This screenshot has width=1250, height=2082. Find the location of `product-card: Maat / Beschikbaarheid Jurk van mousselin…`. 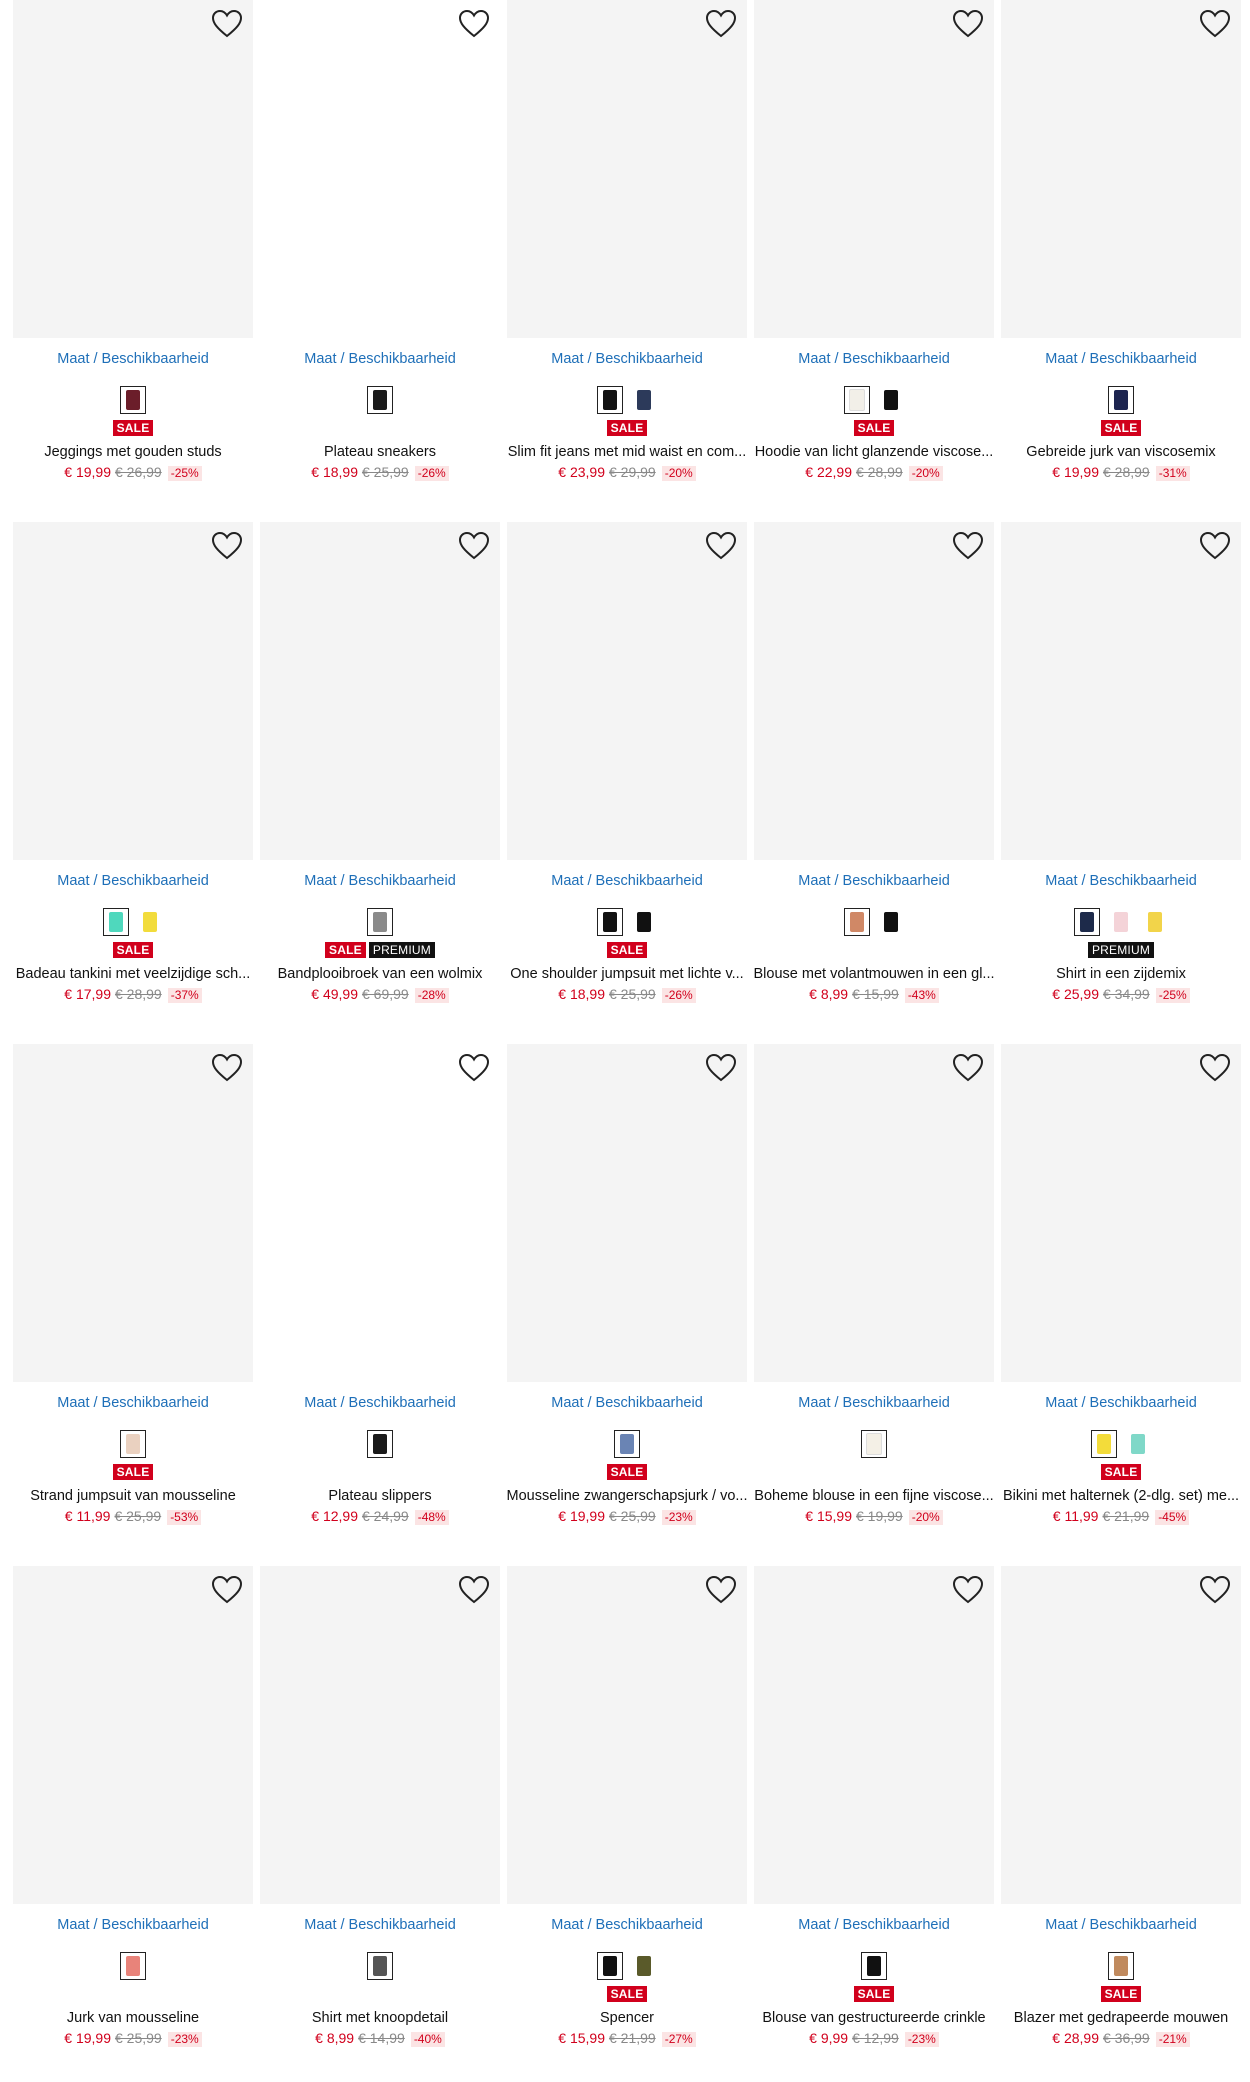

product-card: Maat / Beschikbaarheid Jurk van mousselin… is located at coordinates (133, 1806).